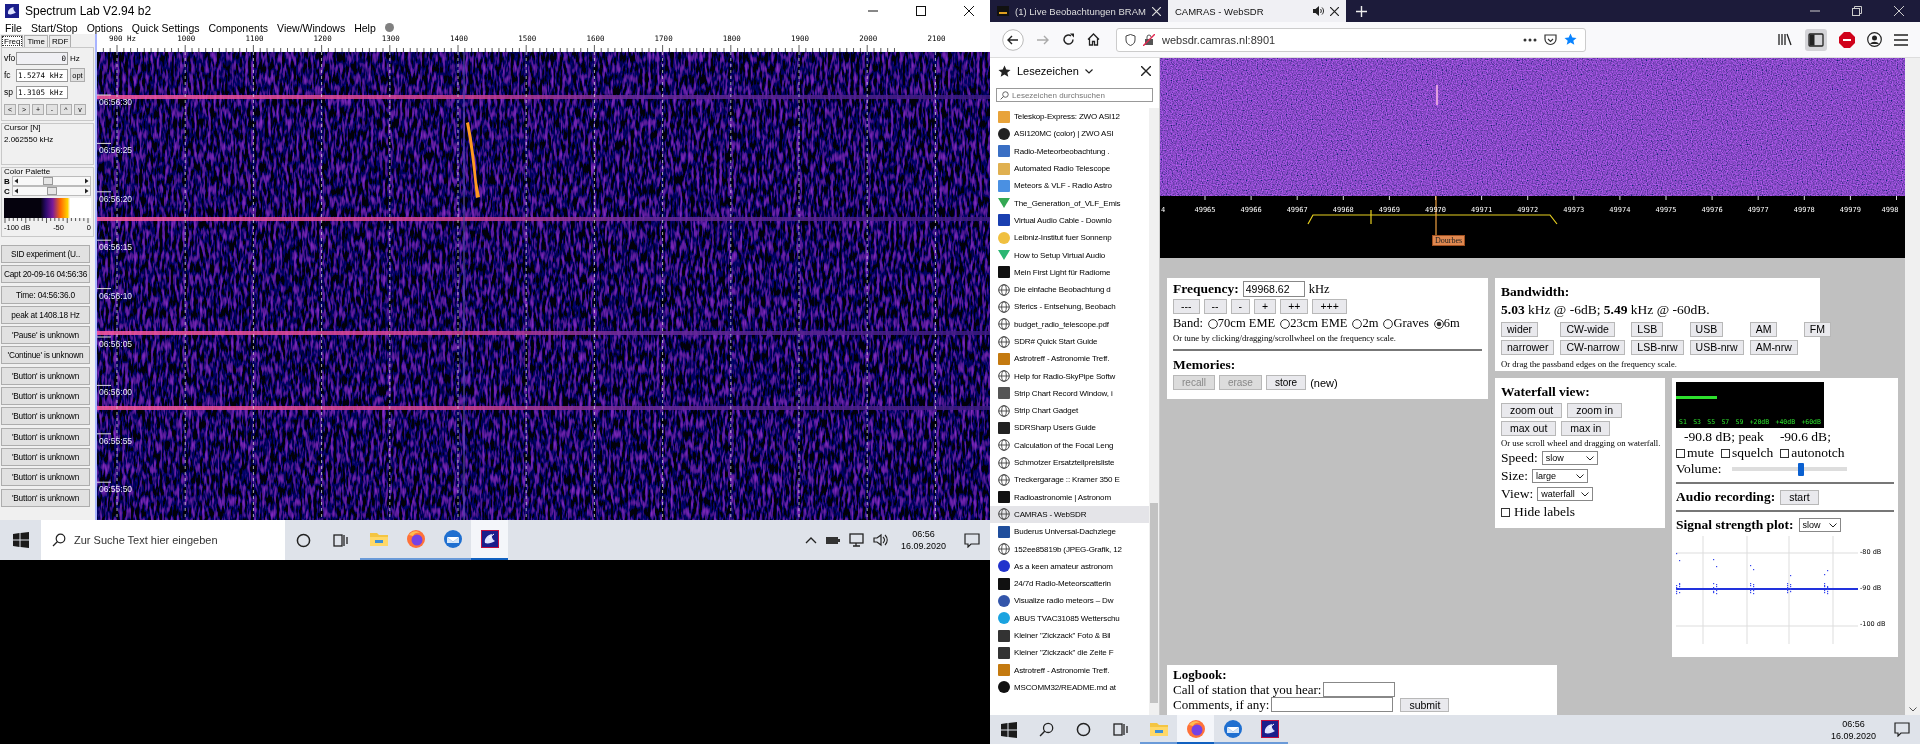  I want to click on zoom-button: zoom in, so click(1594, 410).